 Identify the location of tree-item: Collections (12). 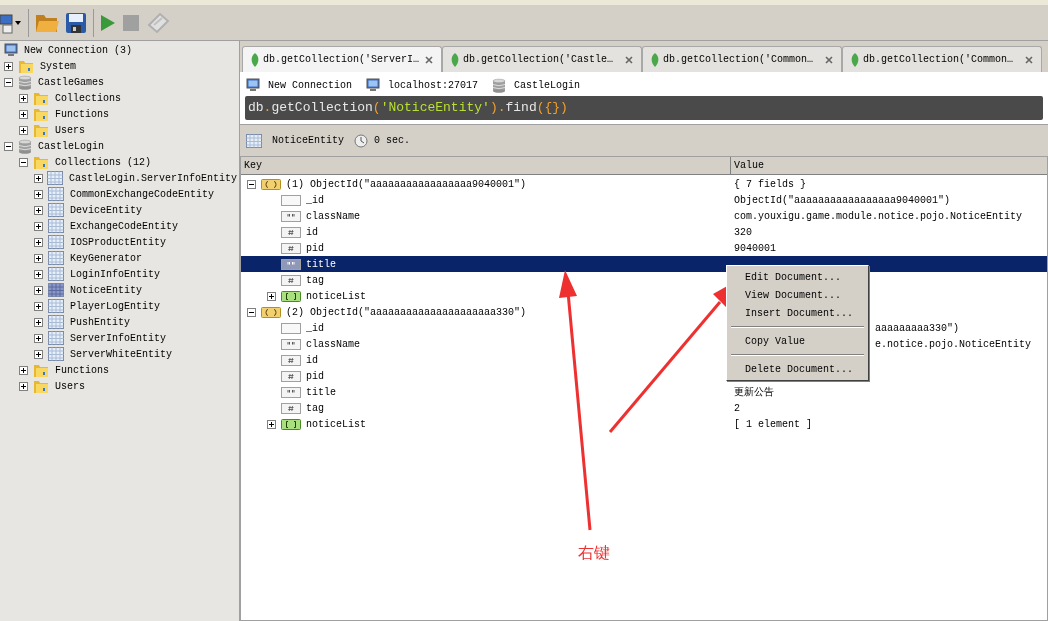
(103, 162).